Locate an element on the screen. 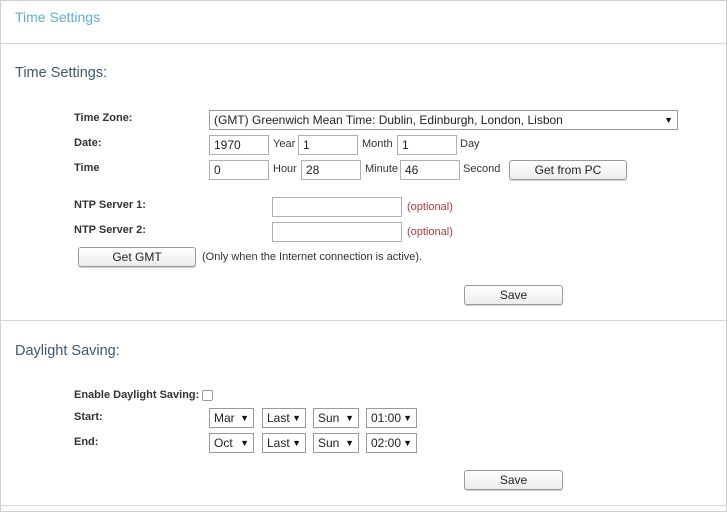 This screenshot has height=512, width=727. time-save-button: Save is located at coordinates (513, 295).